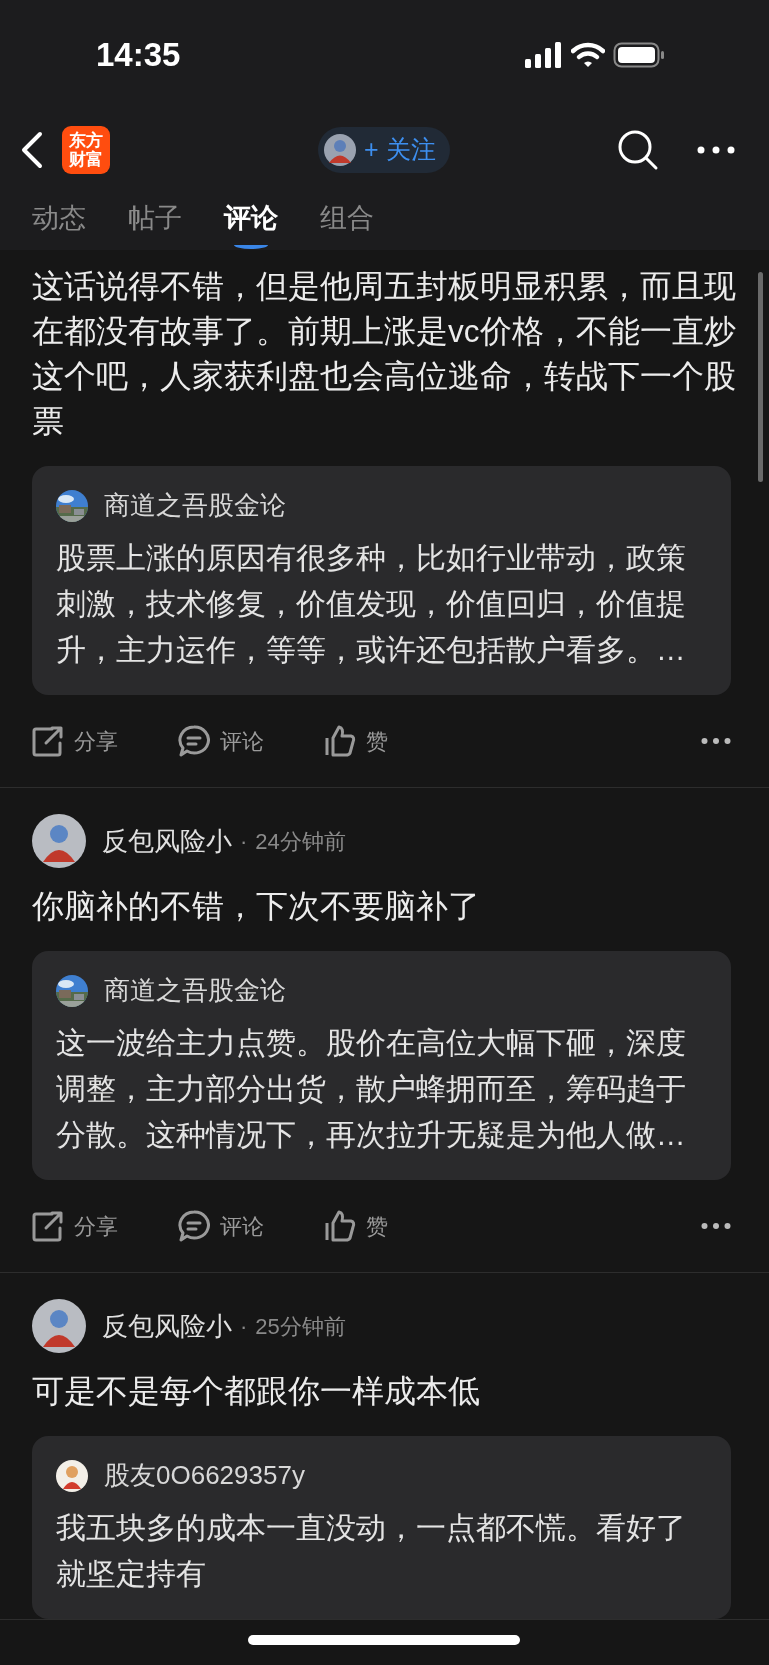 The width and height of the screenshot is (769, 1665). I want to click on clock: 14:35, so click(138, 55).